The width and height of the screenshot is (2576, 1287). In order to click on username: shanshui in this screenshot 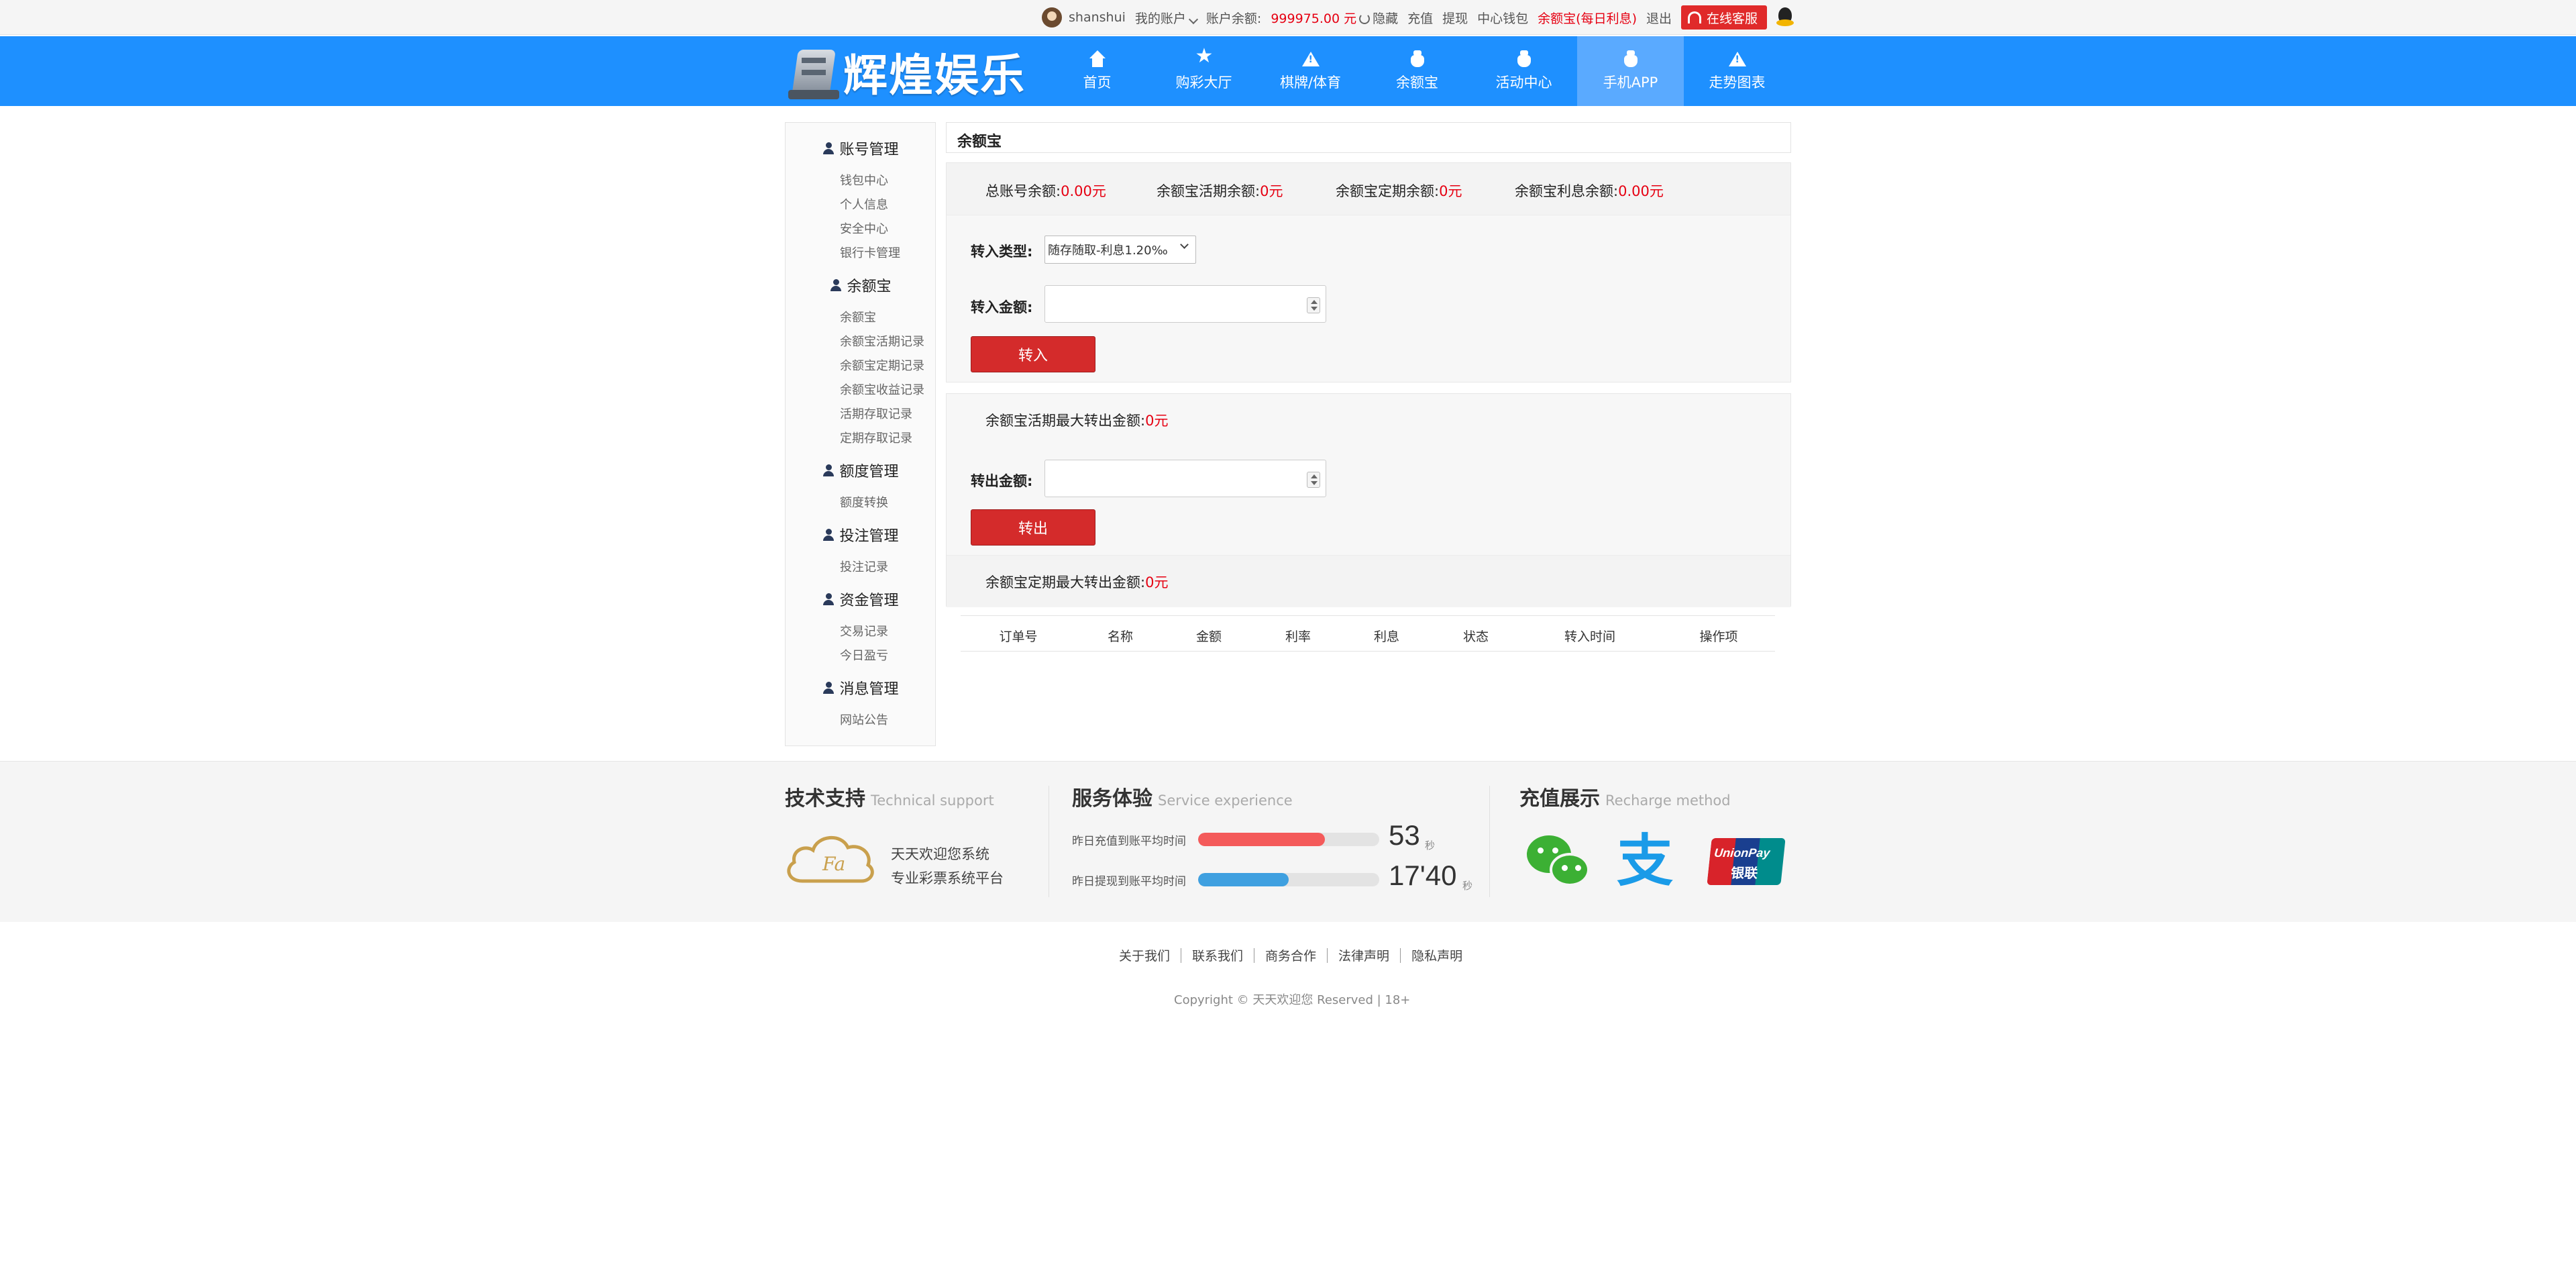, I will do `click(1097, 17)`.